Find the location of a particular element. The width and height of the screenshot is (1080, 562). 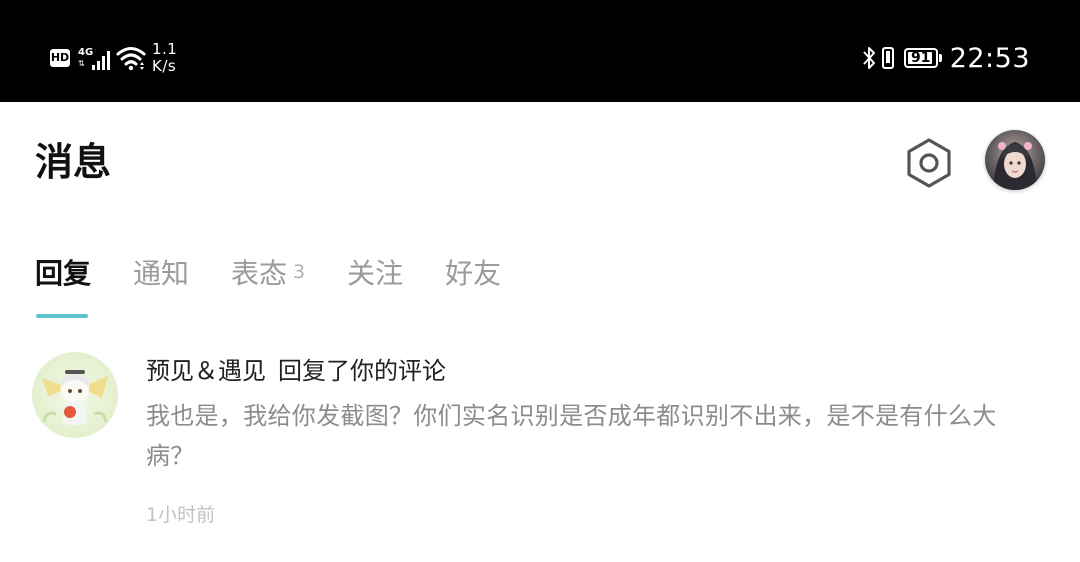

vibrate-icon is located at coordinates (887, 58).